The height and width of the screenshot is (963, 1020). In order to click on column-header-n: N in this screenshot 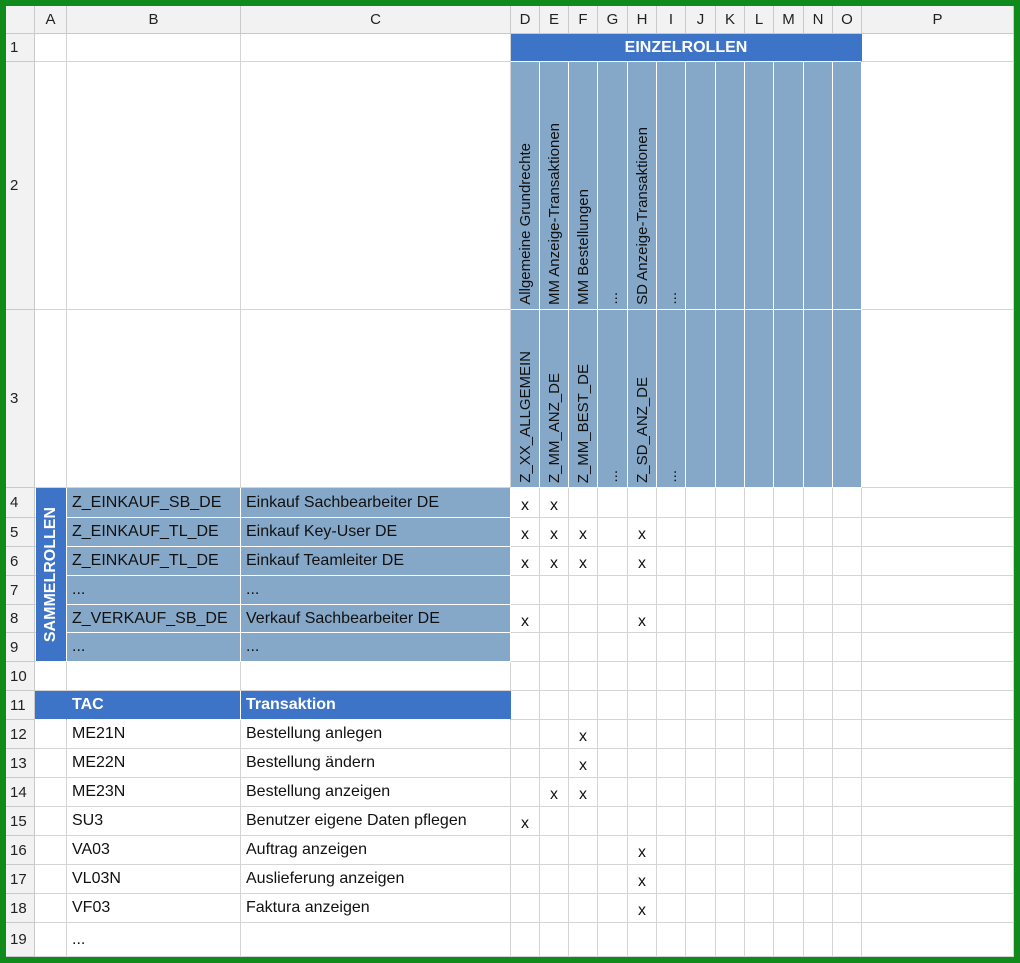, I will do `click(818, 20)`.